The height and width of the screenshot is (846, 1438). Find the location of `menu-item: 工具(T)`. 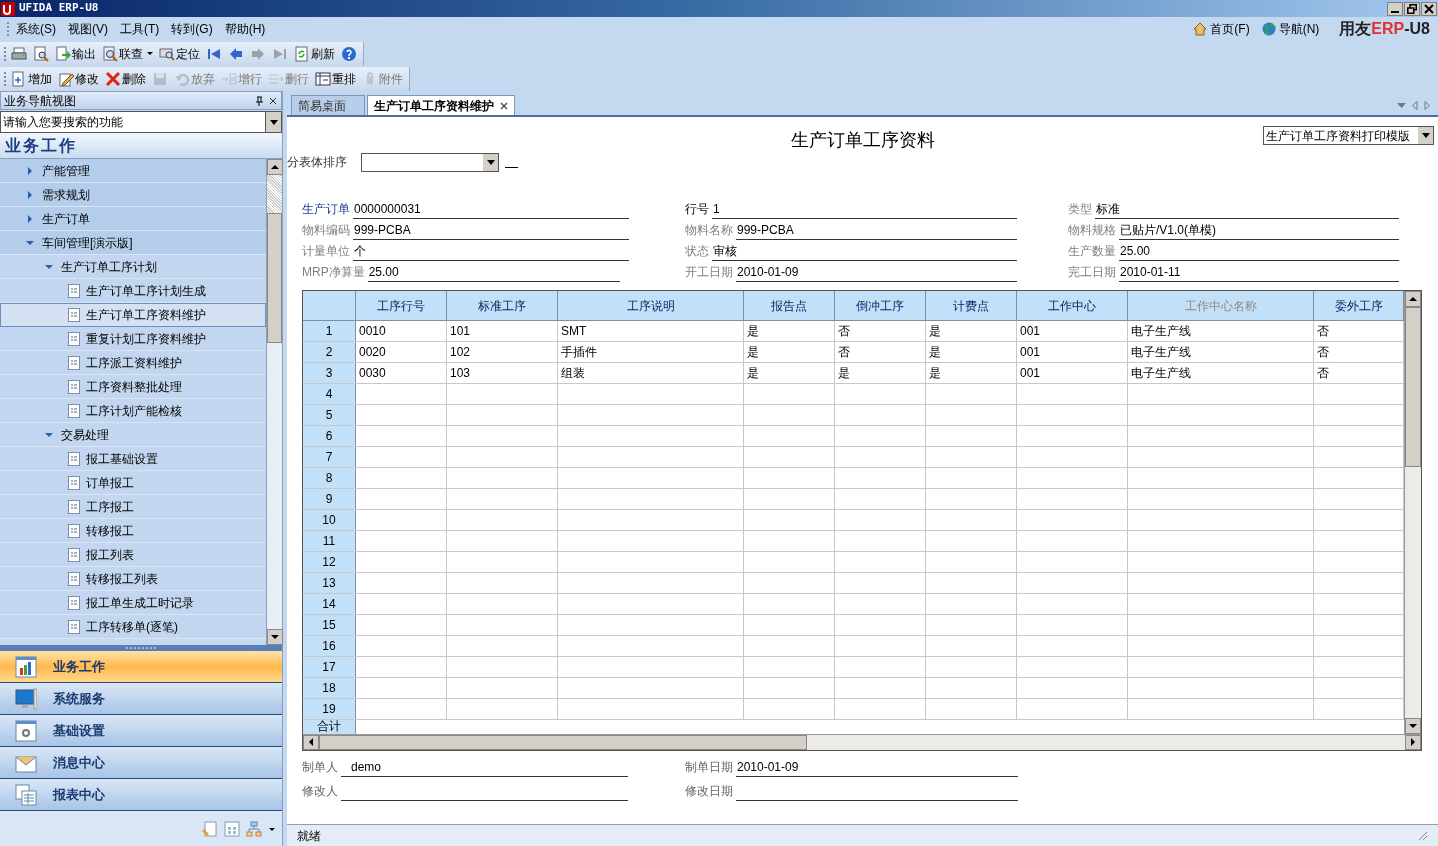

menu-item: 工具(T) is located at coordinates (140, 29).